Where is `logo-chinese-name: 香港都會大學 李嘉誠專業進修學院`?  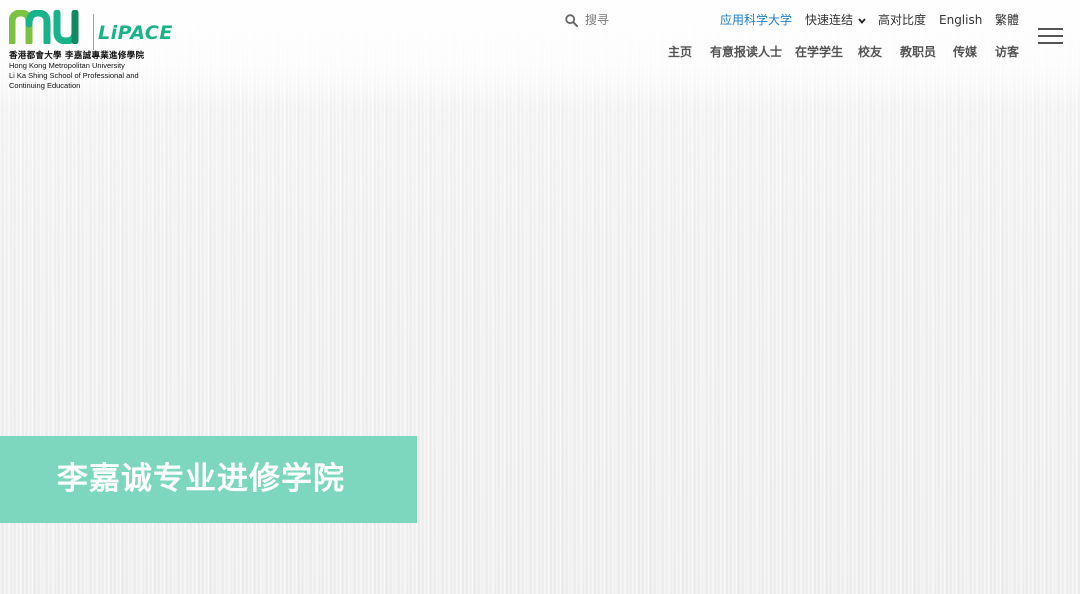
logo-chinese-name: 香港都會大學 李嘉誠專業進修學院 is located at coordinates (77, 56).